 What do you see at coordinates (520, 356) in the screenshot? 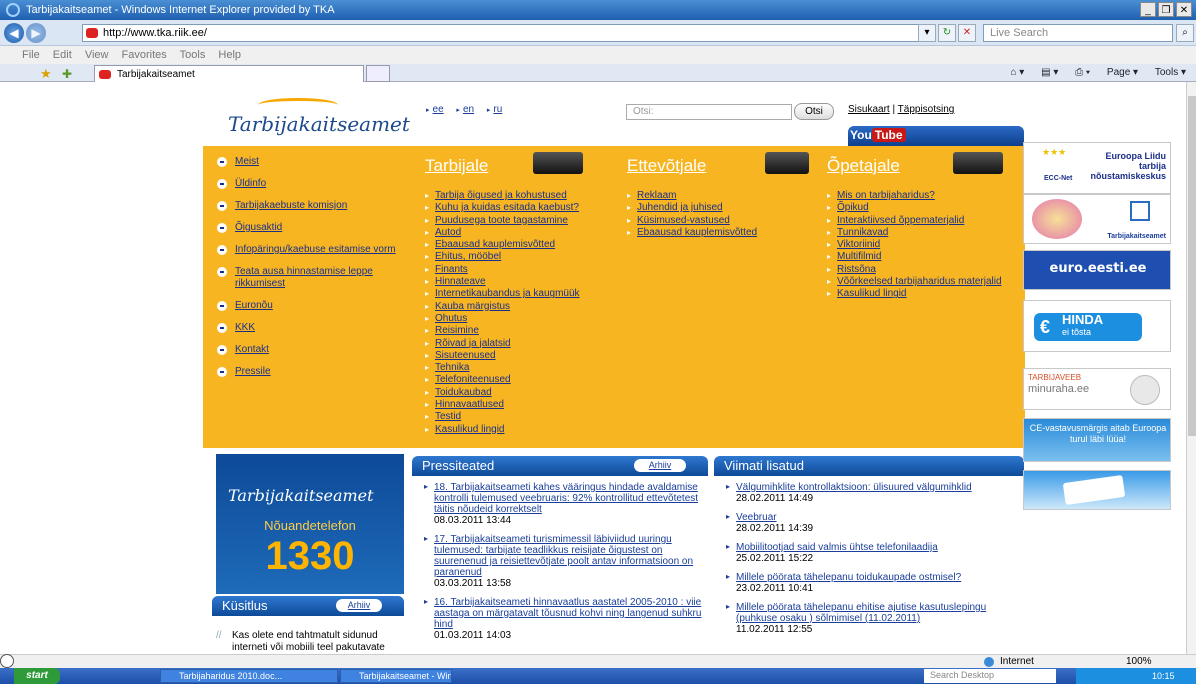
I see `tarbijale-link: Sisuteenused` at bounding box center [520, 356].